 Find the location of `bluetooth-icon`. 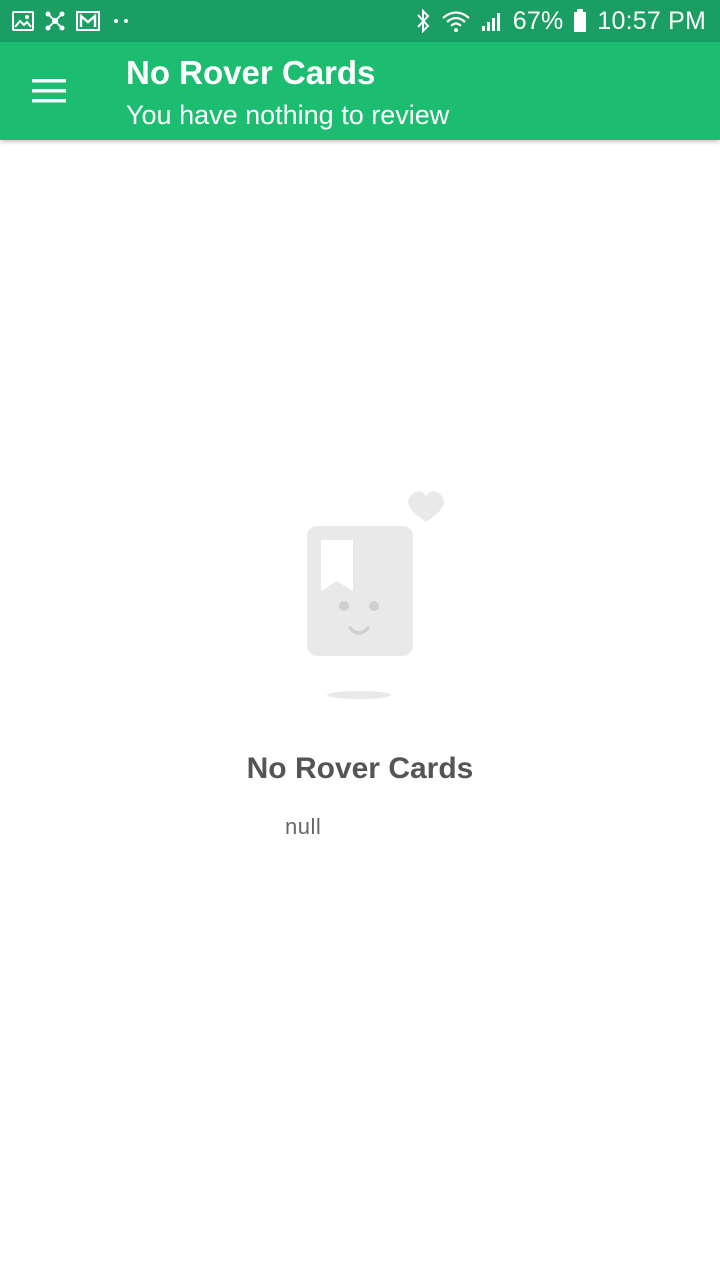

bluetooth-icon is located at coordinates (423, 21).